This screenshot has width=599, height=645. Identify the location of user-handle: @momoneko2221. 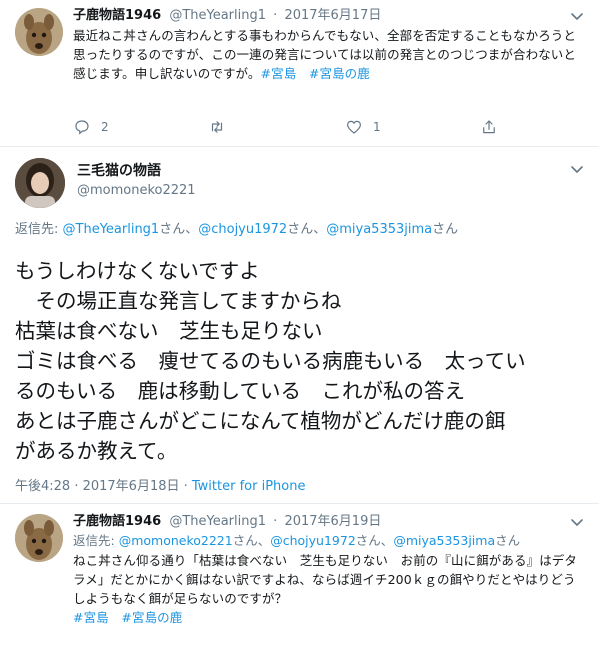
(136, 191).